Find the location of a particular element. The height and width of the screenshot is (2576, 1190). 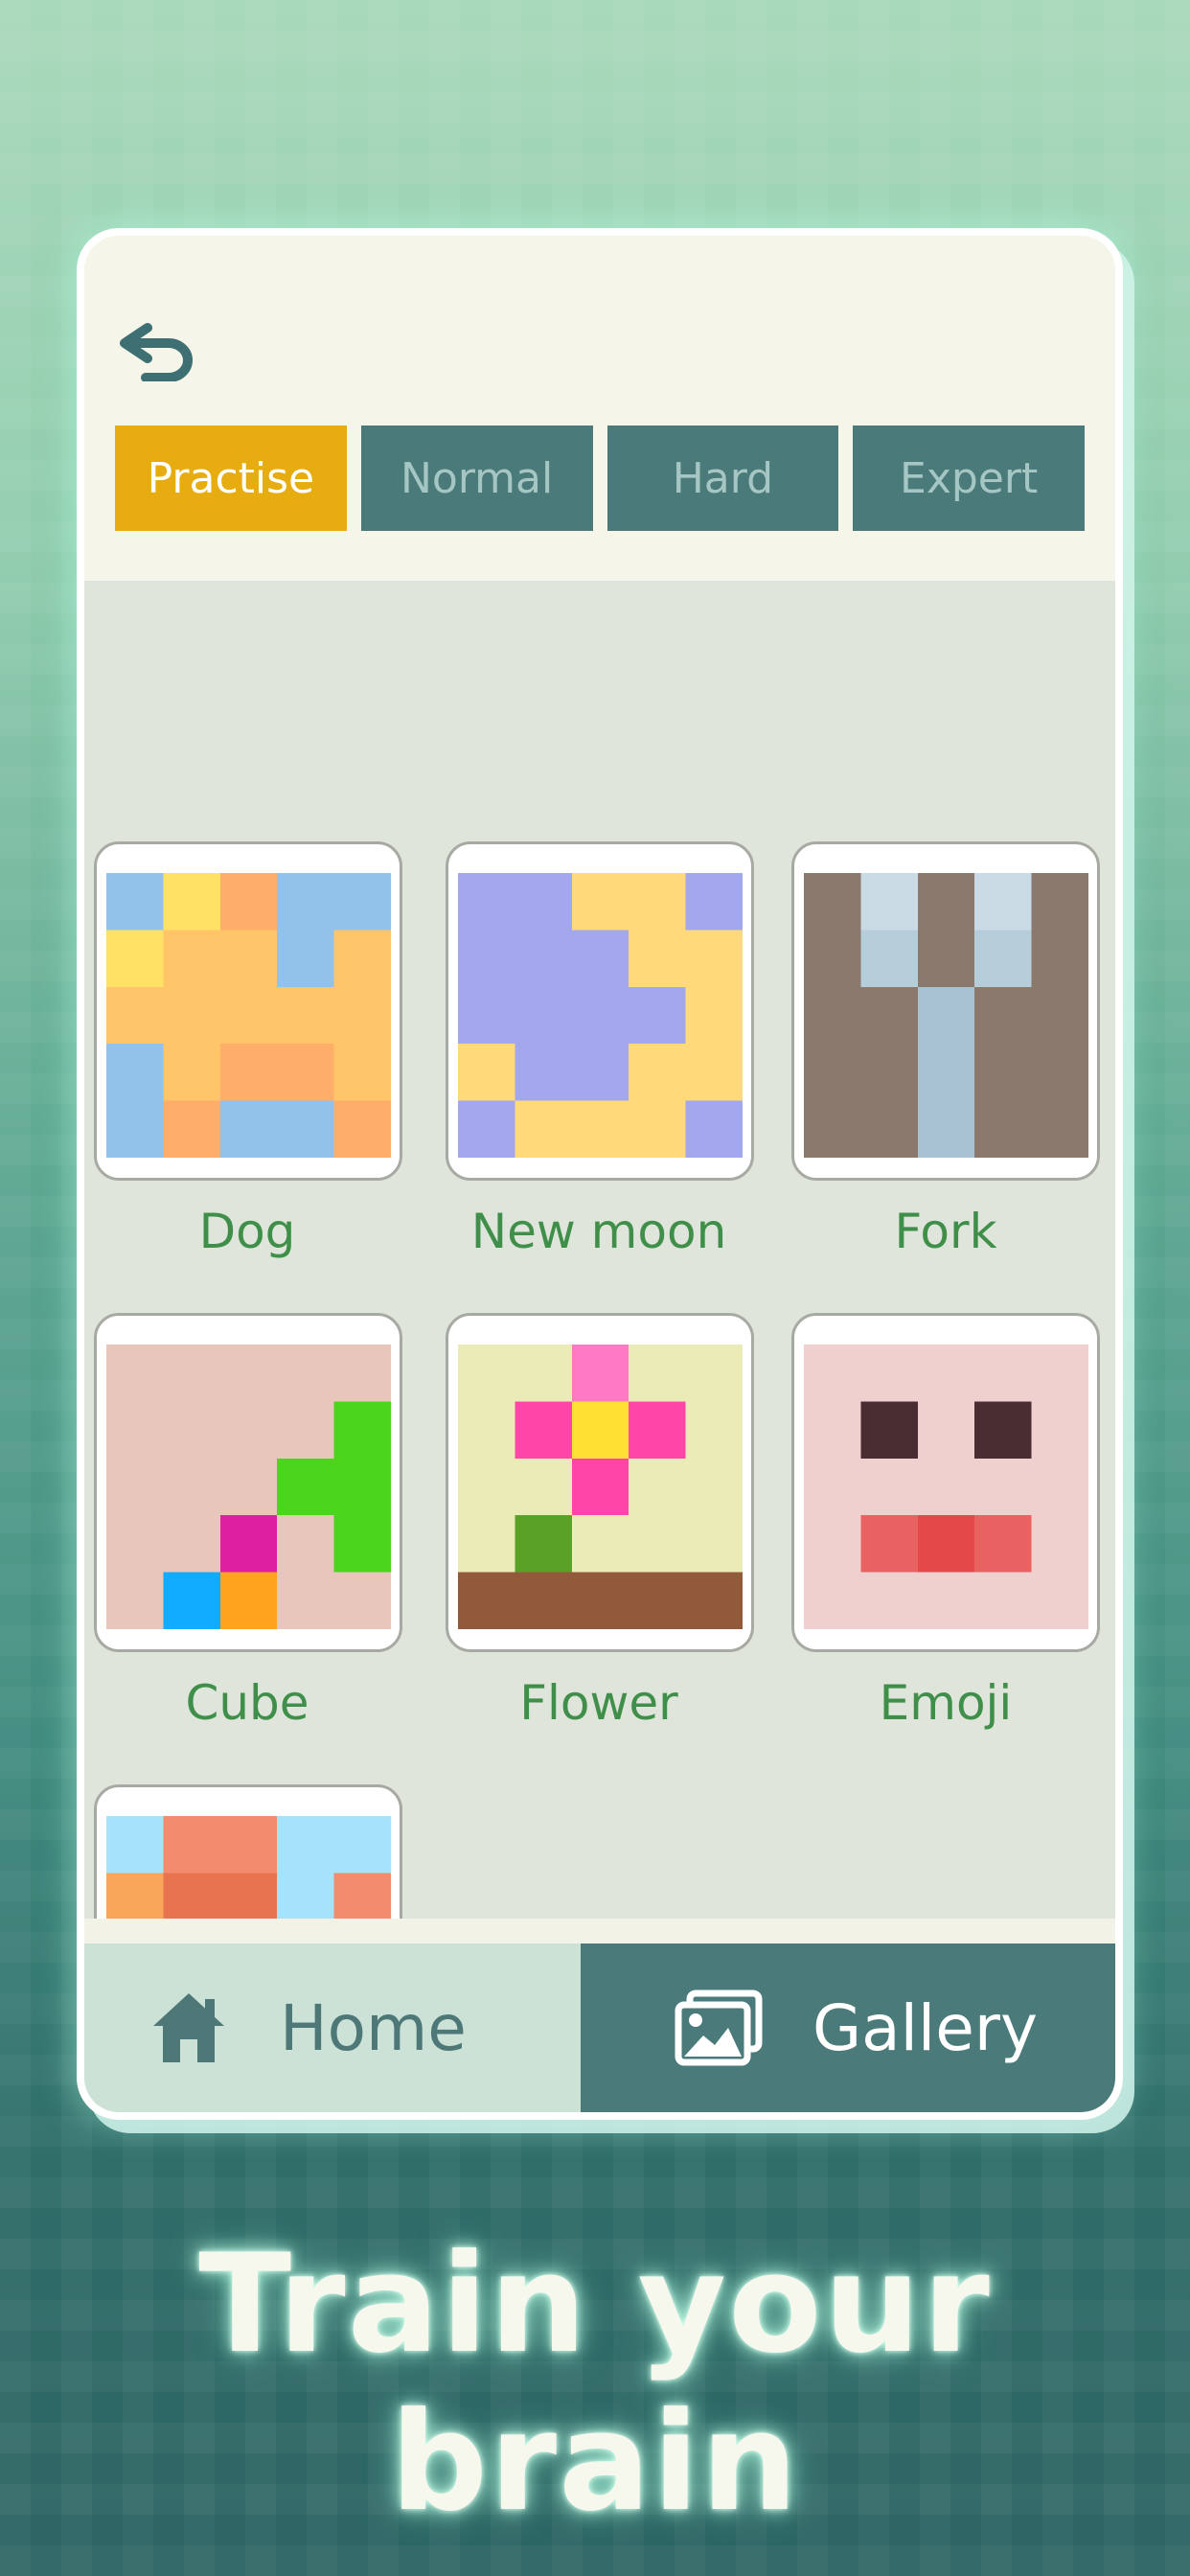

header: Practise Normal Hard Expert is located at coordinates (600, 408).